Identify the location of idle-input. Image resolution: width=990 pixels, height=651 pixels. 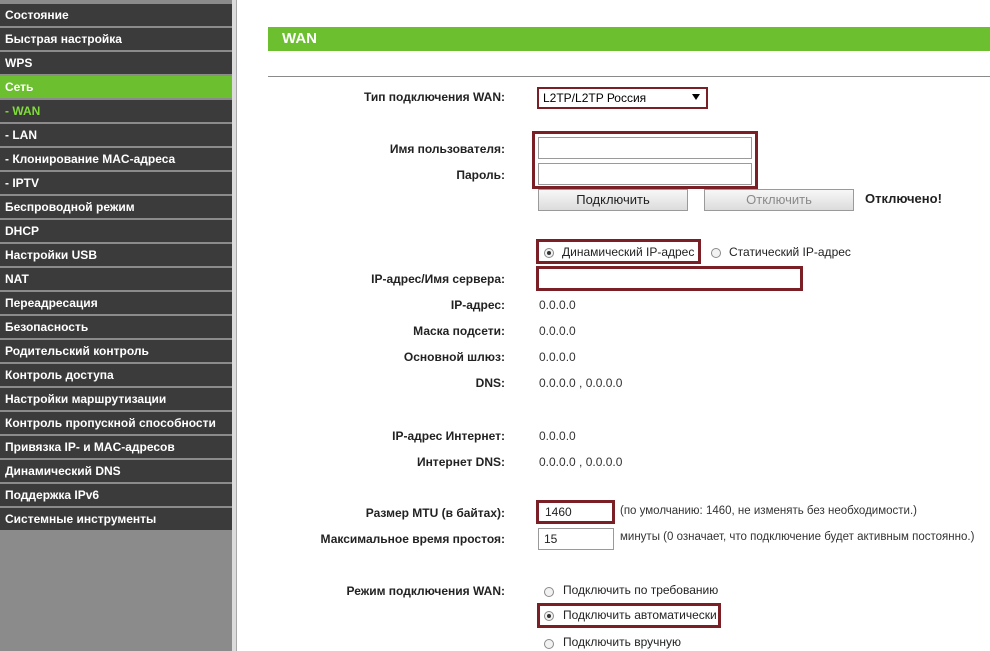
(576, 539).